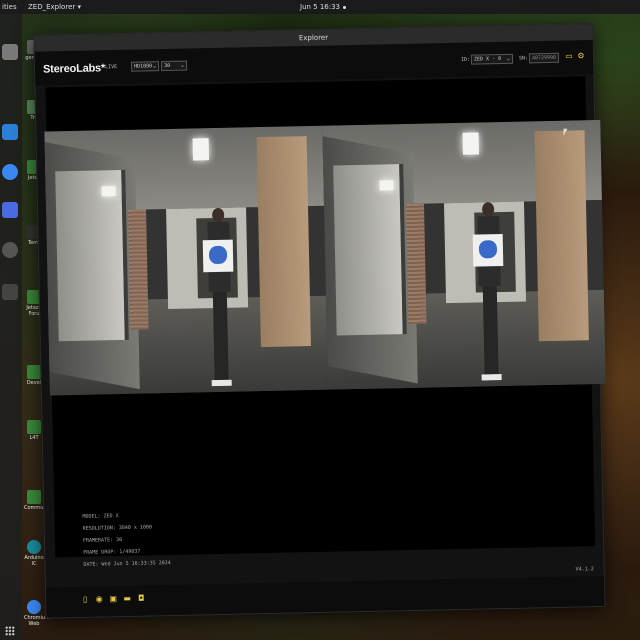 This screenshot has width=640, height=640. I want to click on settings-icon: ⚙, so click(581, 56).